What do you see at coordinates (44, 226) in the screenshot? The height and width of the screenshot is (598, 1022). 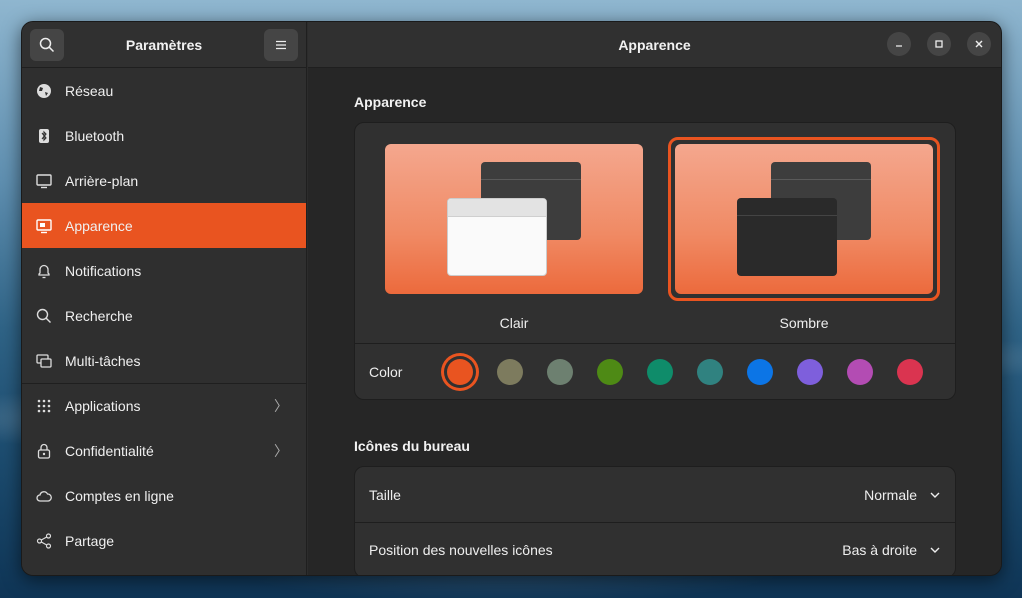 I see `appearance-icon` at bounding box center [44, 226].